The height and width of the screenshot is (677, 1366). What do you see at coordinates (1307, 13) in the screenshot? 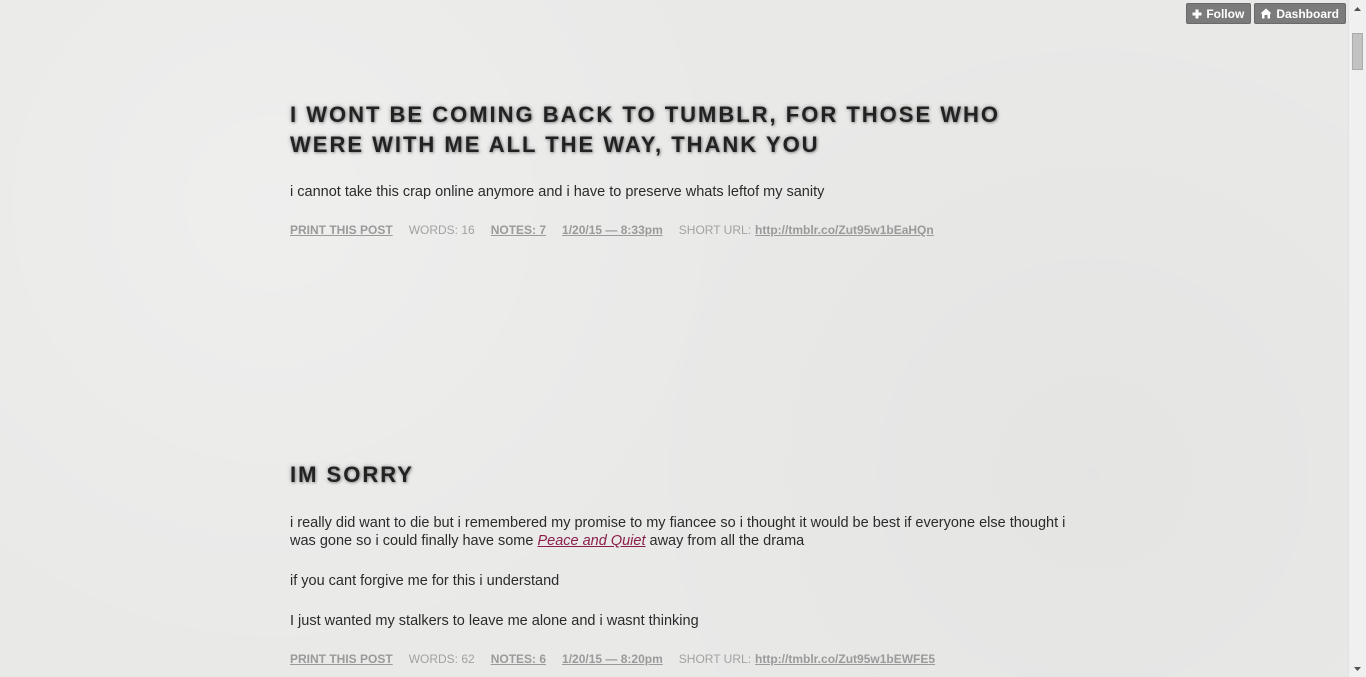
I see `dashboard-label: Dashboard` at bounding box center [1307, 13].